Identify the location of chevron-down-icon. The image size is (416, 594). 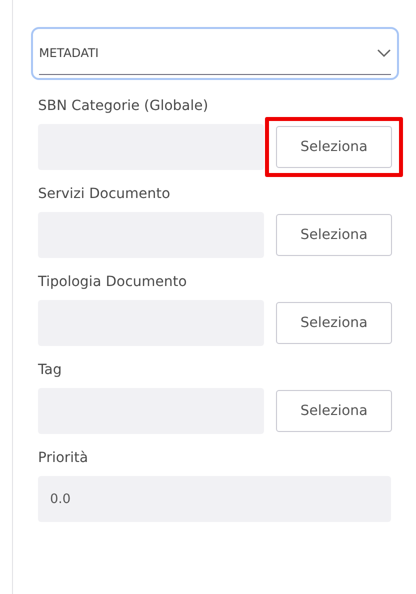
(384, 53).